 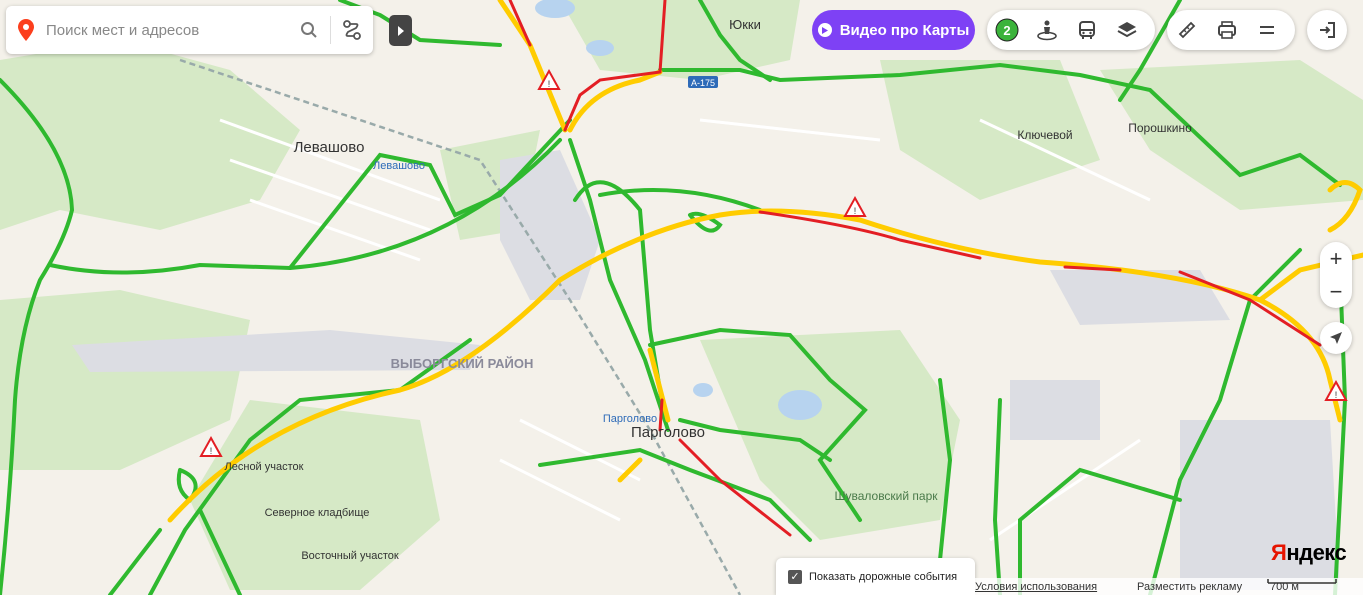 I want to click on print-button, so click(x=1227, y=30).